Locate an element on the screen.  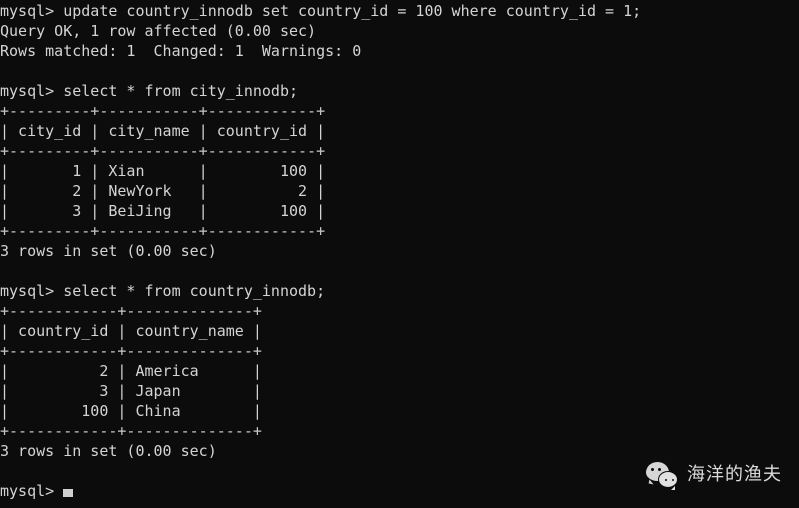
prompt-text: mysql> is located at coordinates (32, 491).